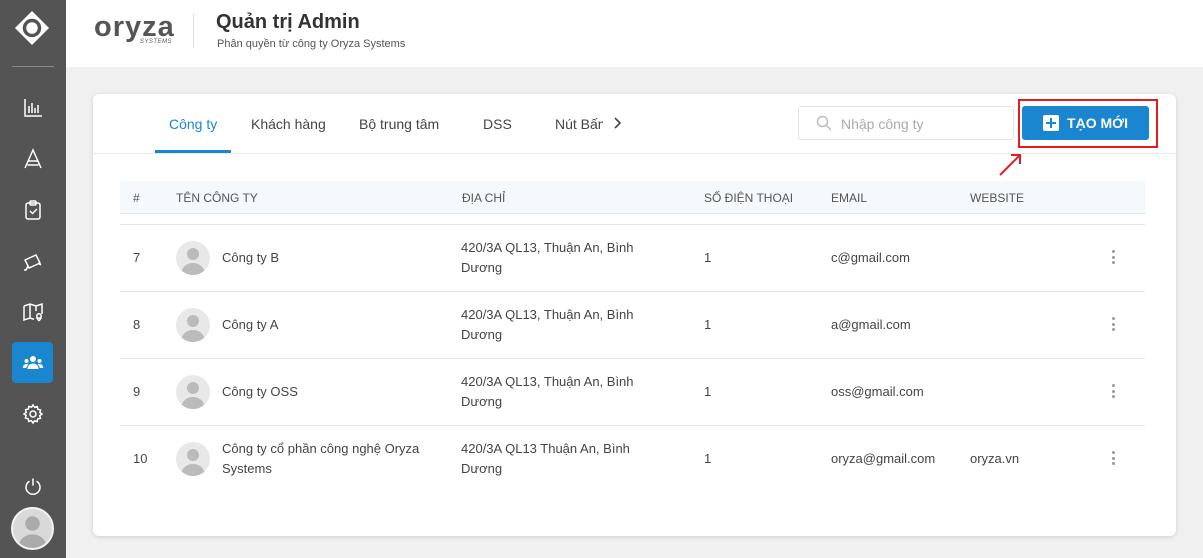 The width and height of the screenshot is (1203, 558). What do you see at coordinates (140, 458) in the screenshot?
I see `row-index: 10` at bounding box center [140, 458].